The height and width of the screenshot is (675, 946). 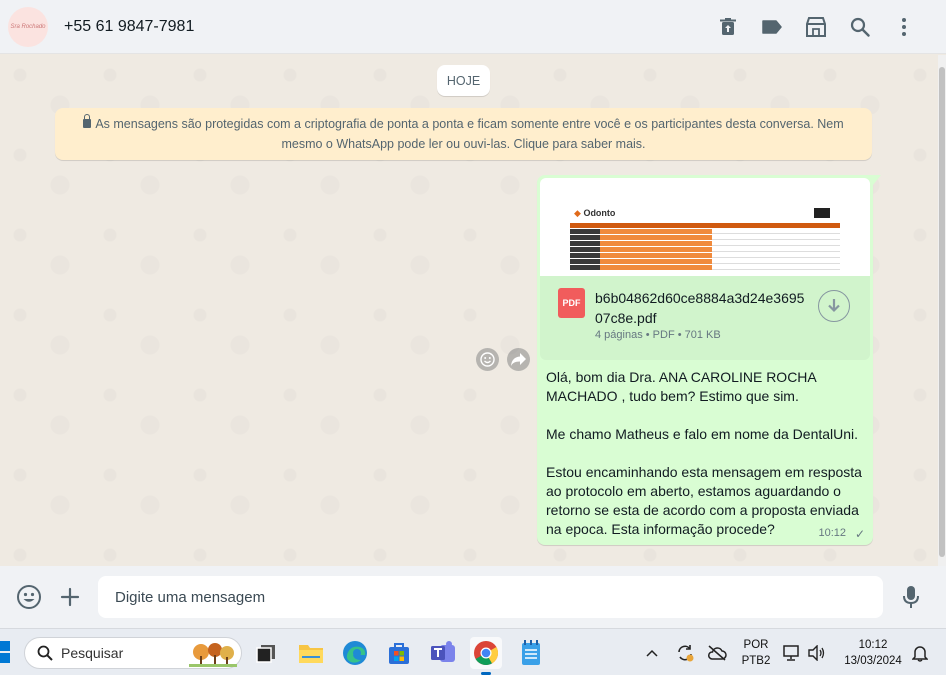 I want to click on cloud-offline-icon, so click(x=717, y=653).